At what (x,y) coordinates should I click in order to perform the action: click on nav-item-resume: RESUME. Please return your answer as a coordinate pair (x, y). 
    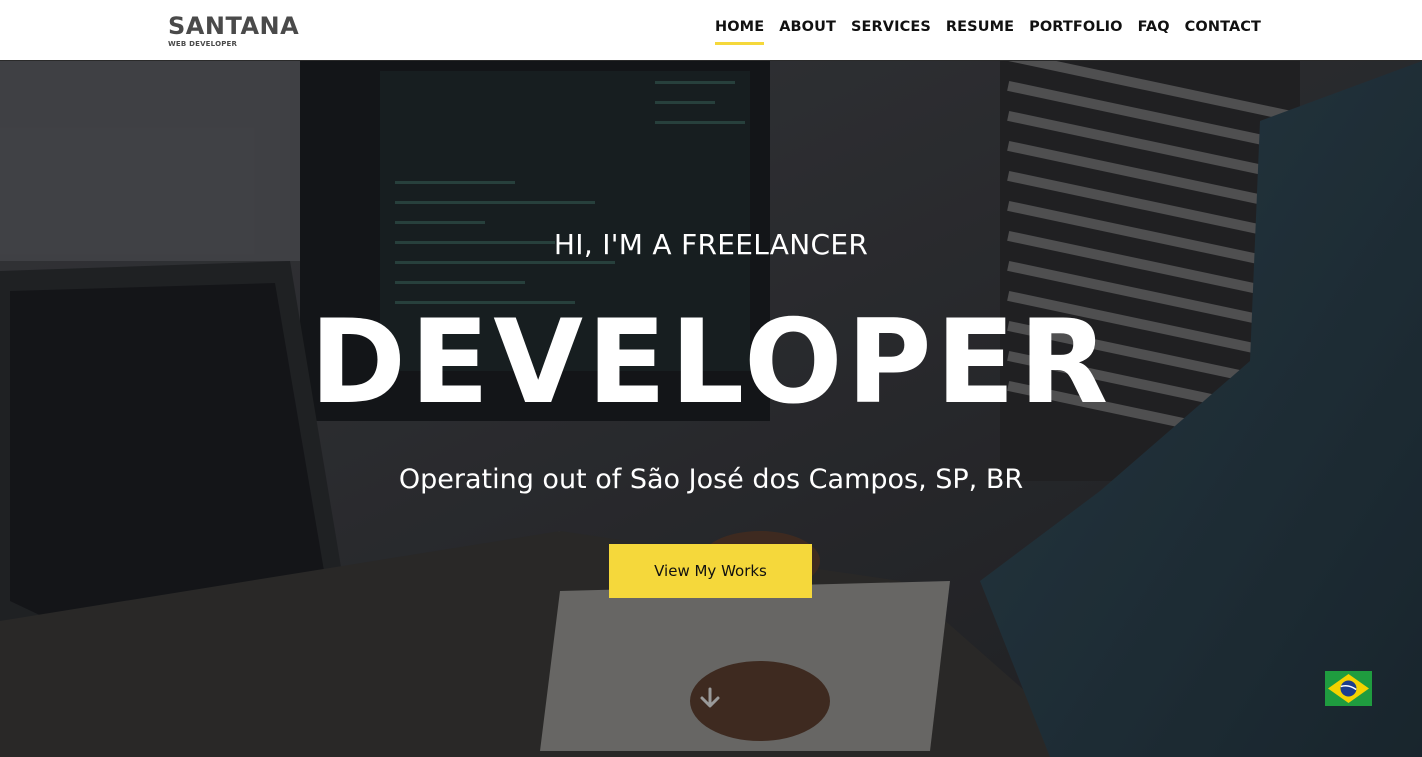
    Looking at the image, I should click on (980, 31).